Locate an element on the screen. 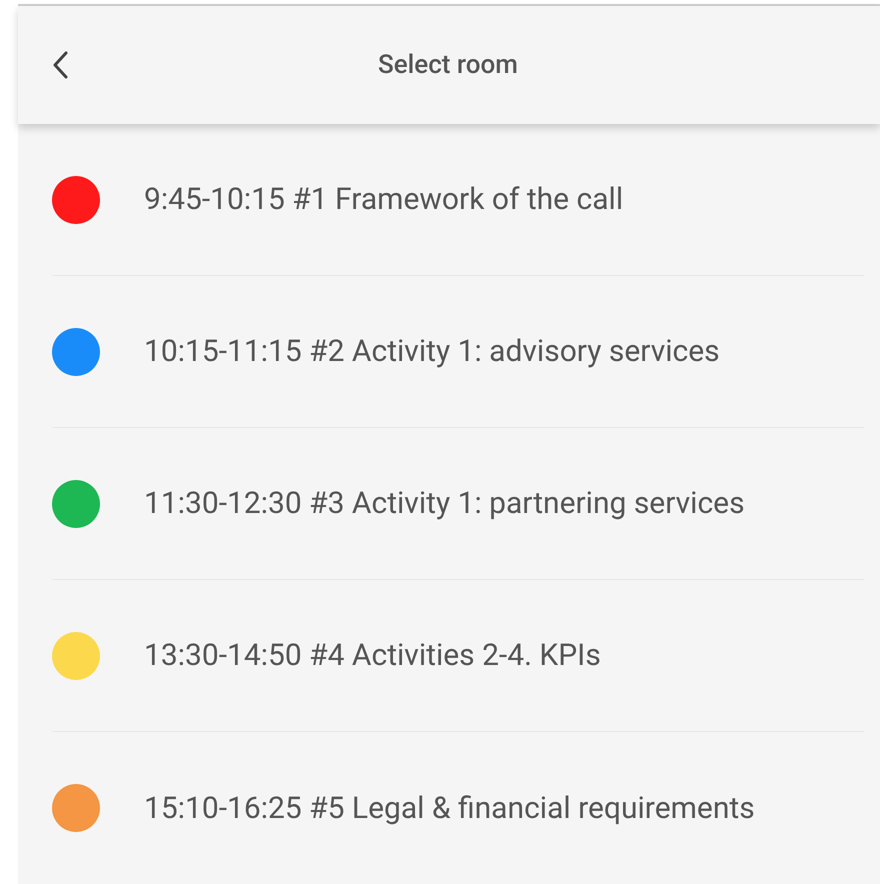  room-label: 13:30-14:50 #4 Activities 2-4. KPIs is located at coordinates (372, 656).